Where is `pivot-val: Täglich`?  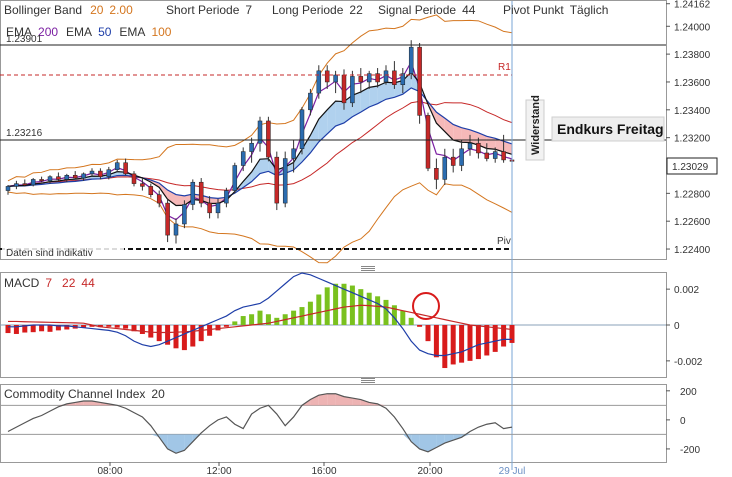 pivot-val: Täglich is located at coordinates (589, 10).